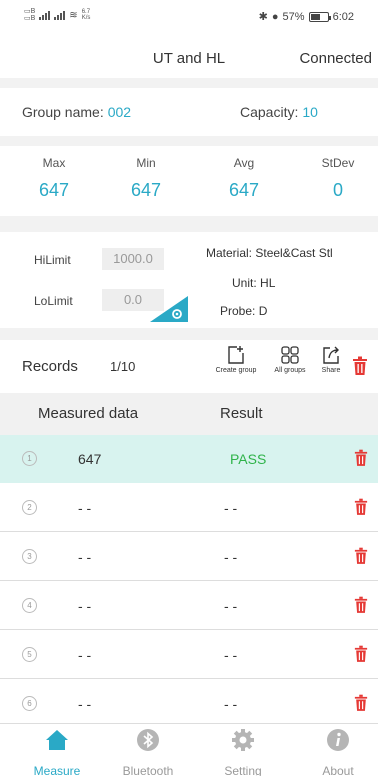 The image size is (378, 776). What do you see at coordinates (189, 112) in the screenshot?
I see `group-info: Group name: 002 Capacity: 10` at bounding box center [189, 112].